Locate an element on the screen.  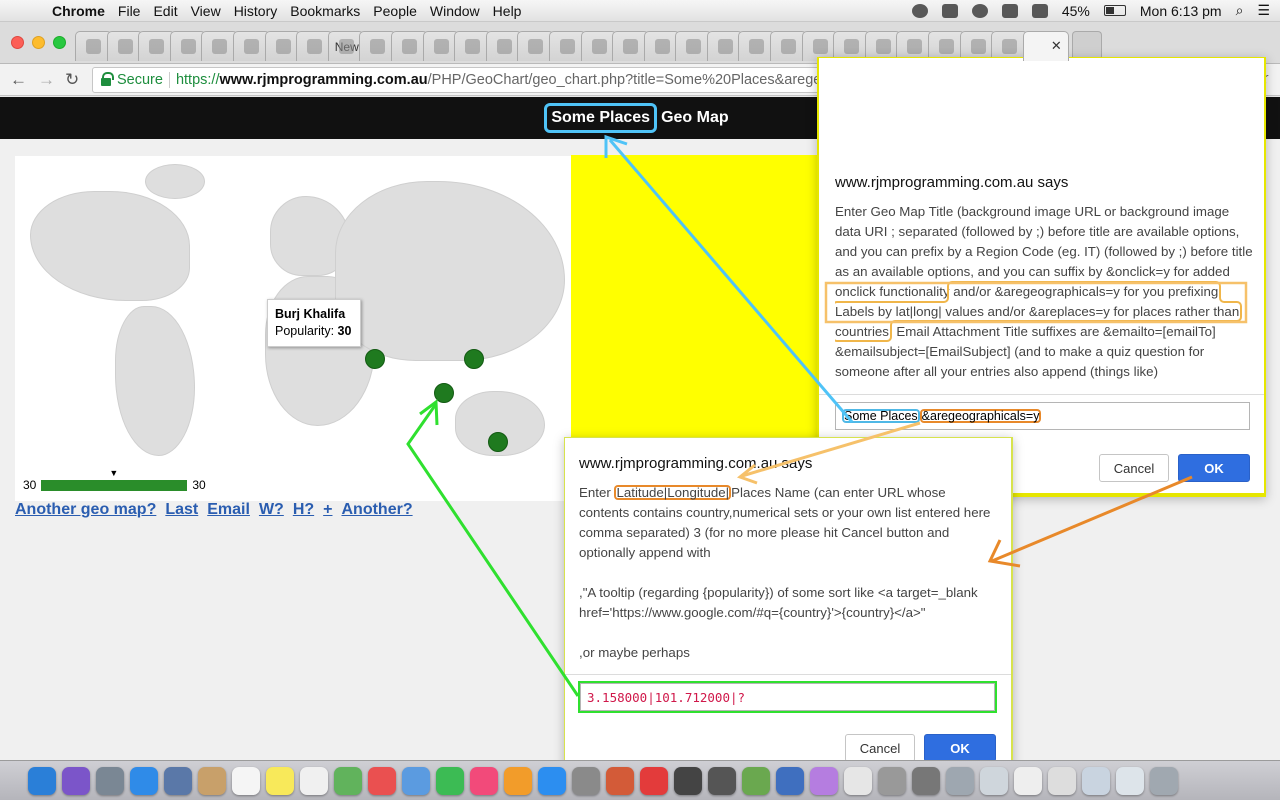
forward-arrow-icon: → is located at coordinates (46, 80).